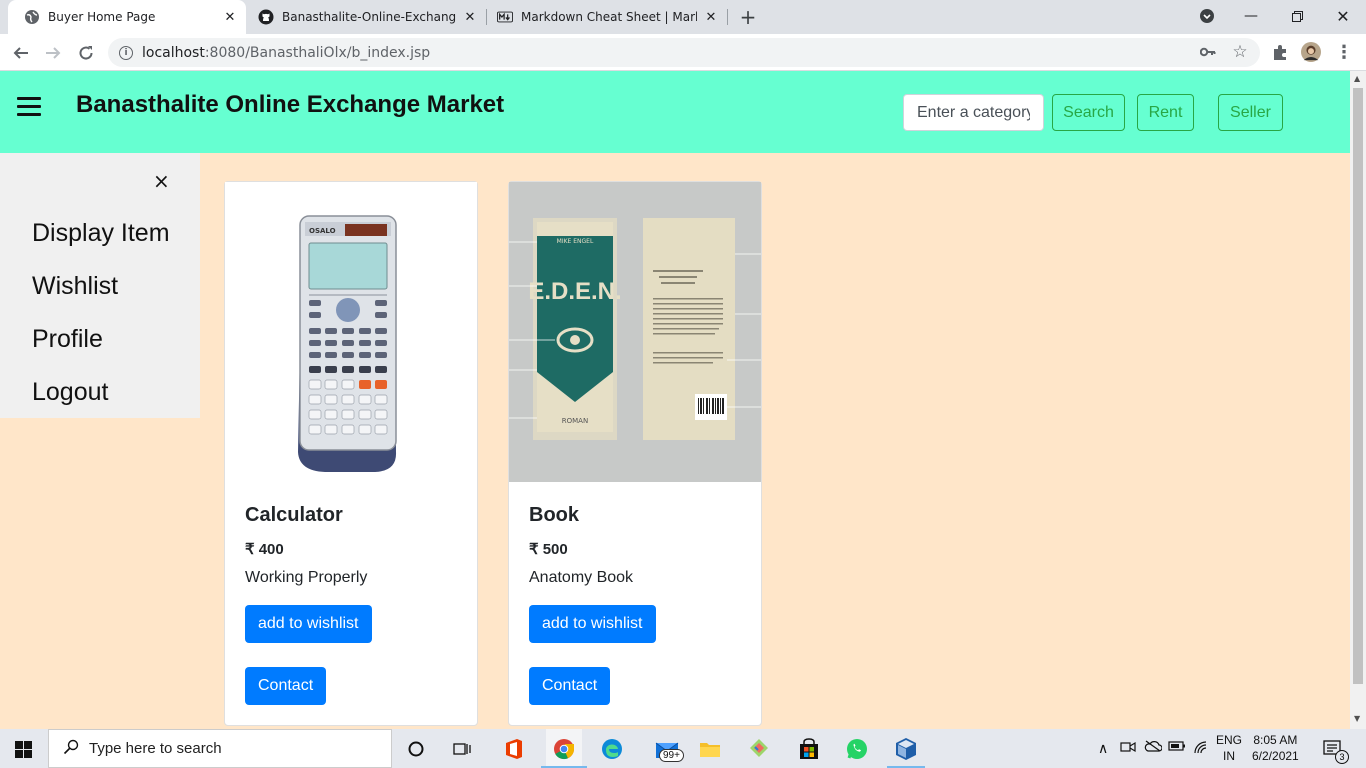 The height and width of the screenshot is (768, 1366). What do you see at coordinates (102, 17) in the screenshot?
I see `tab-title: Buyer Home Page` at bounding box center [102, 17].